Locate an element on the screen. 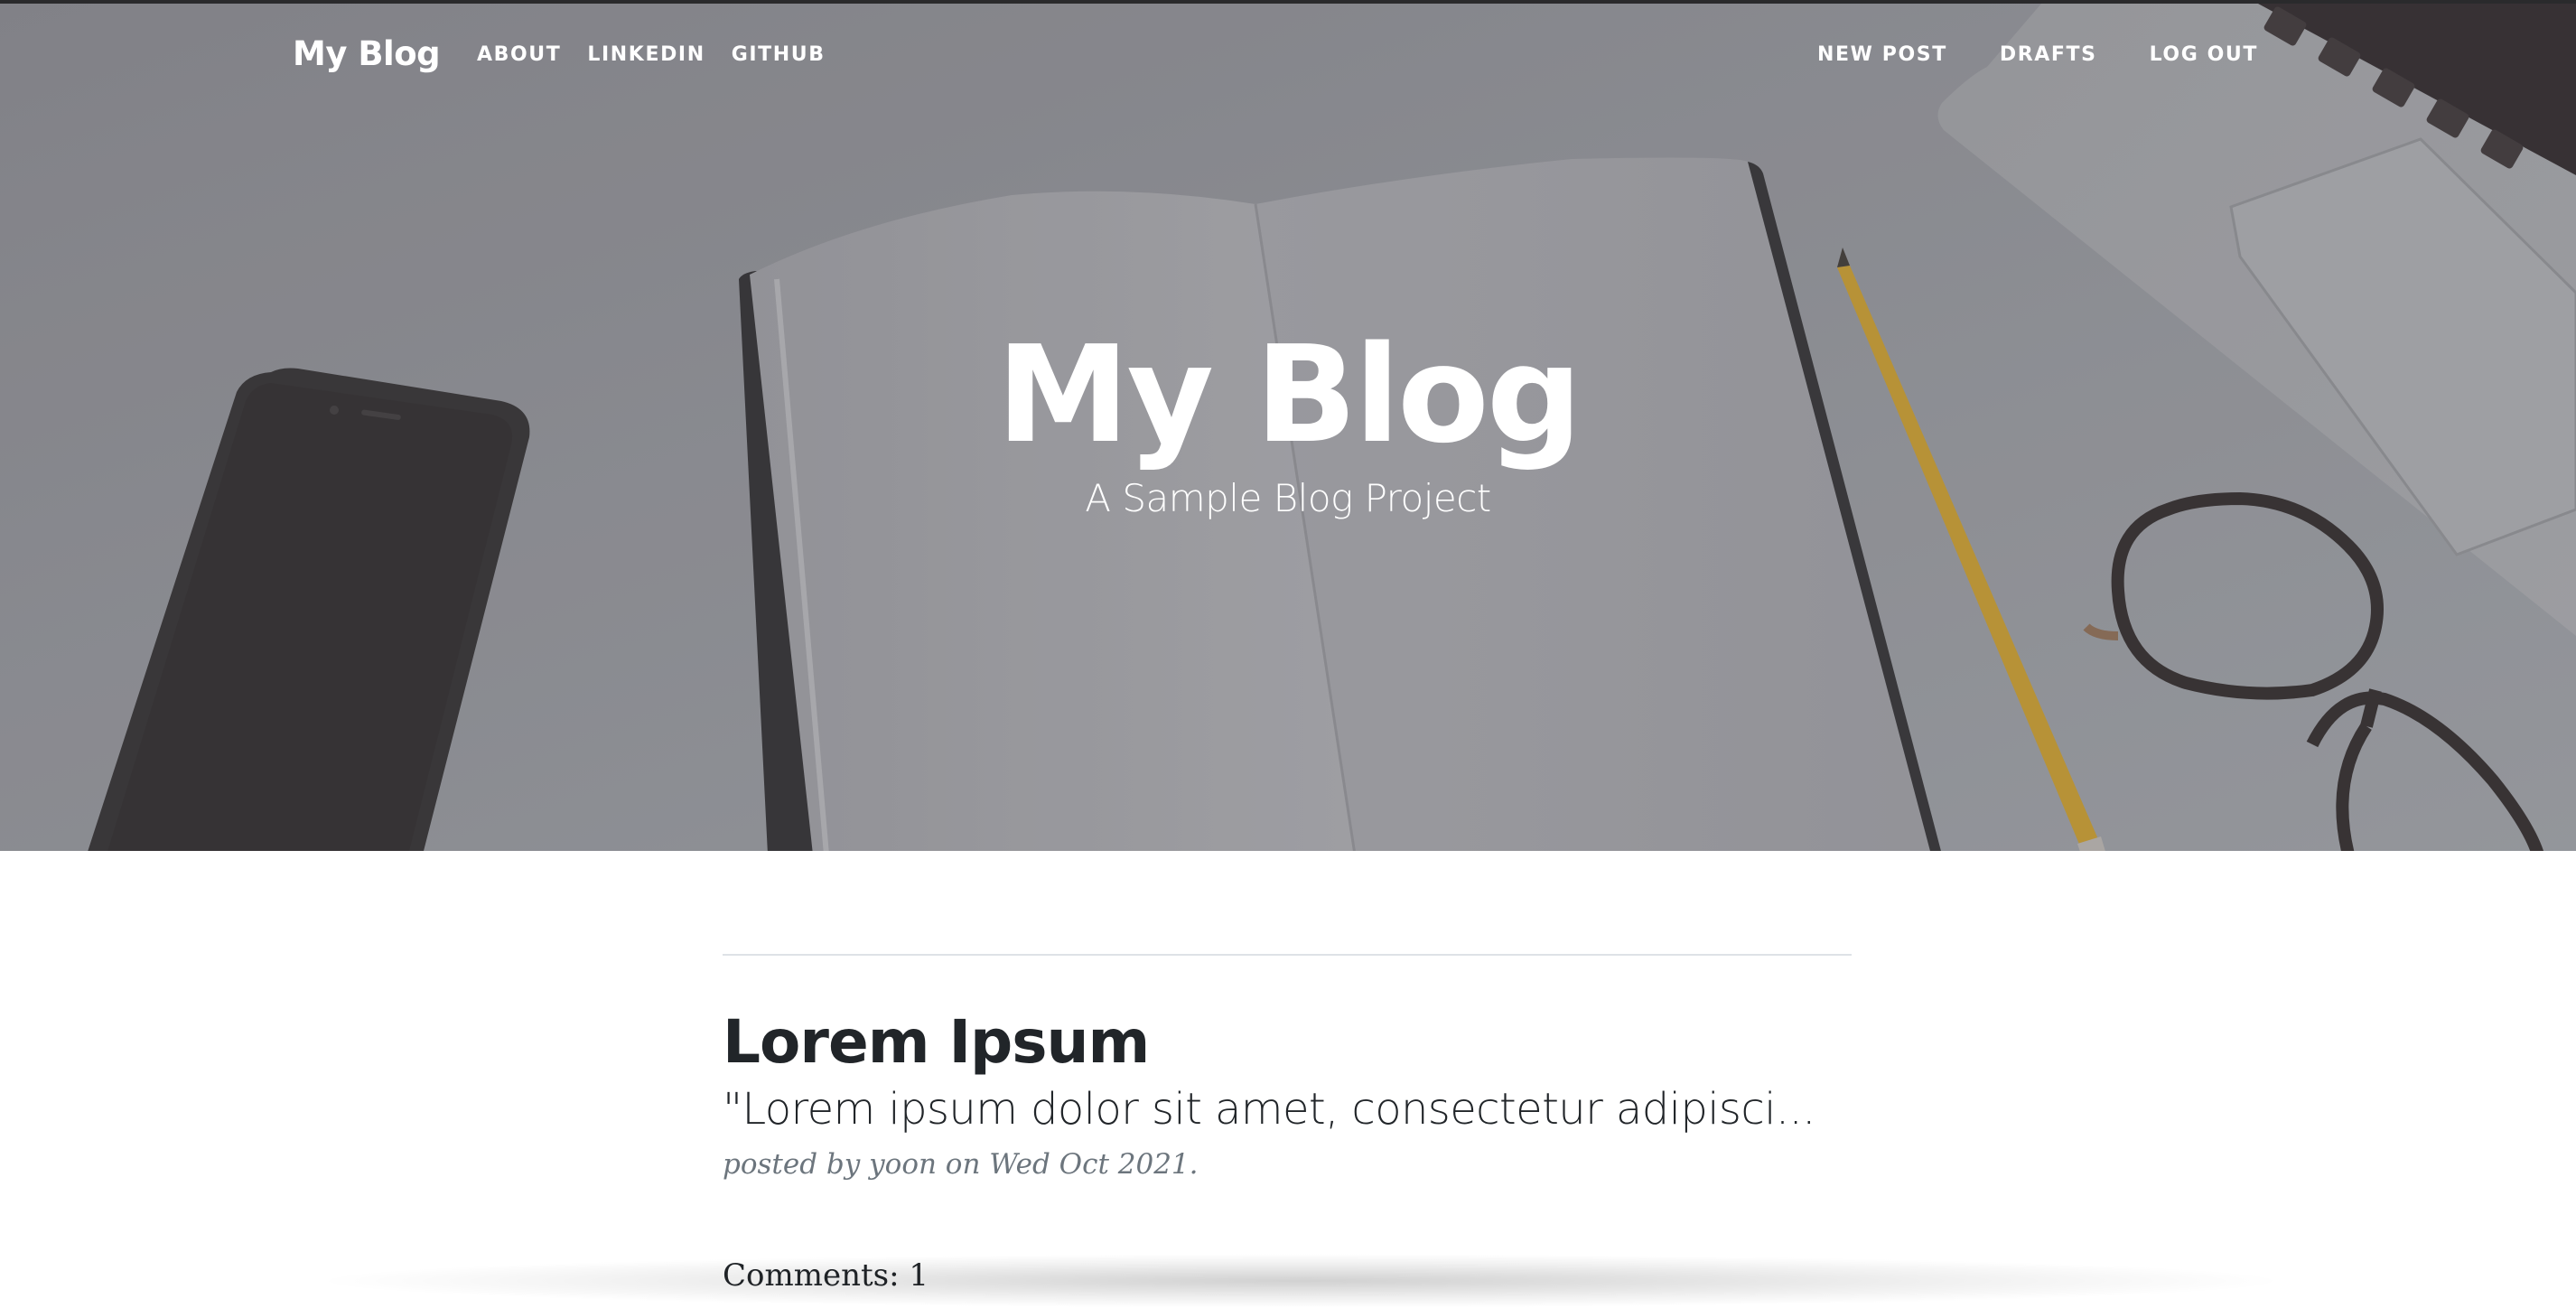 The width and height of the screenshot is (2576, 1308). nav-link-log-out: Log Out is located at coordinates (2191, 54).